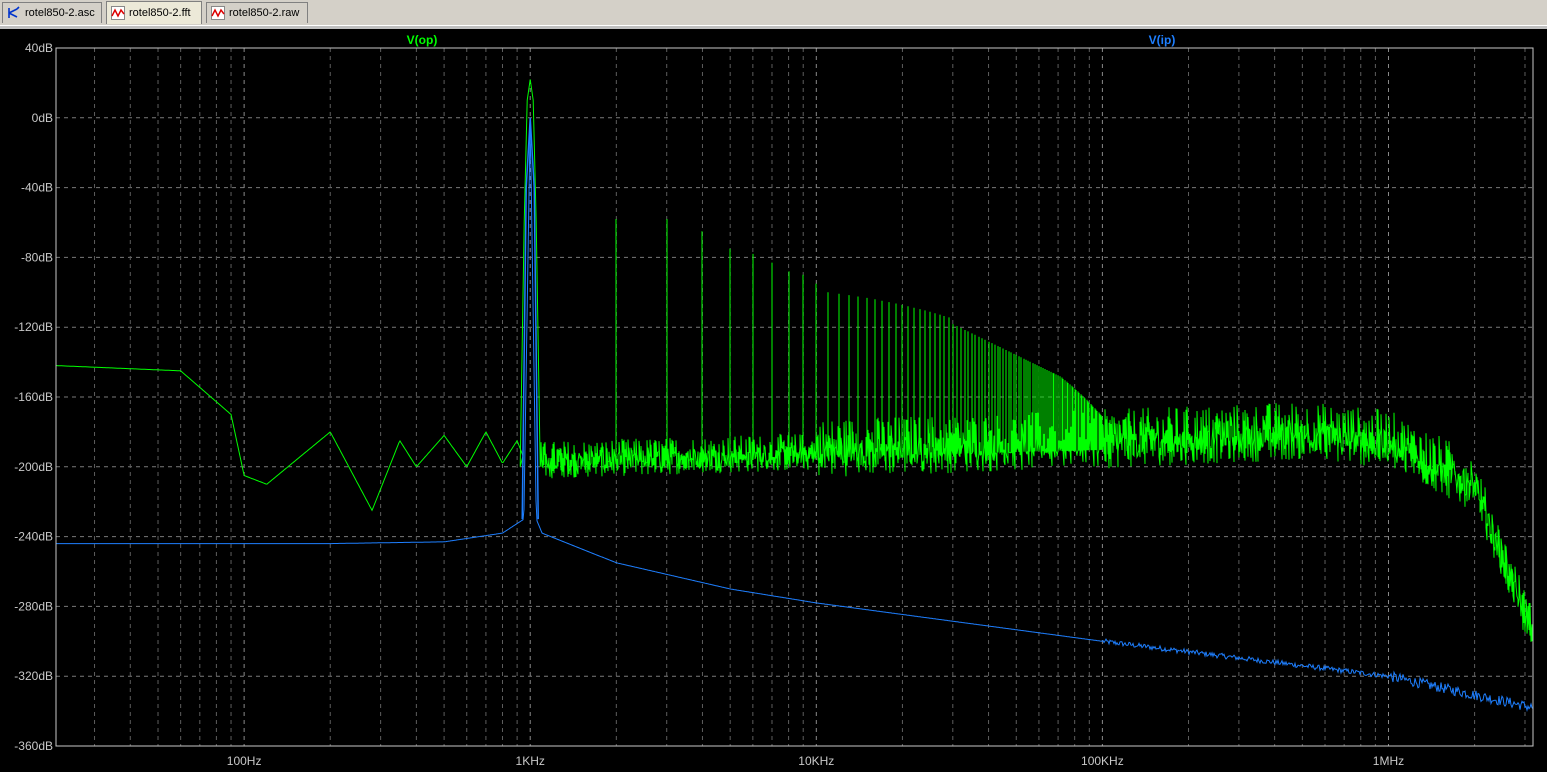 The width and height of the screenshot is (1547, 772). What do you see at coordinates (60, 13) in the screenshot?
I see `tab-label: rotel850-2.asc` at bounding box center [60, 13].